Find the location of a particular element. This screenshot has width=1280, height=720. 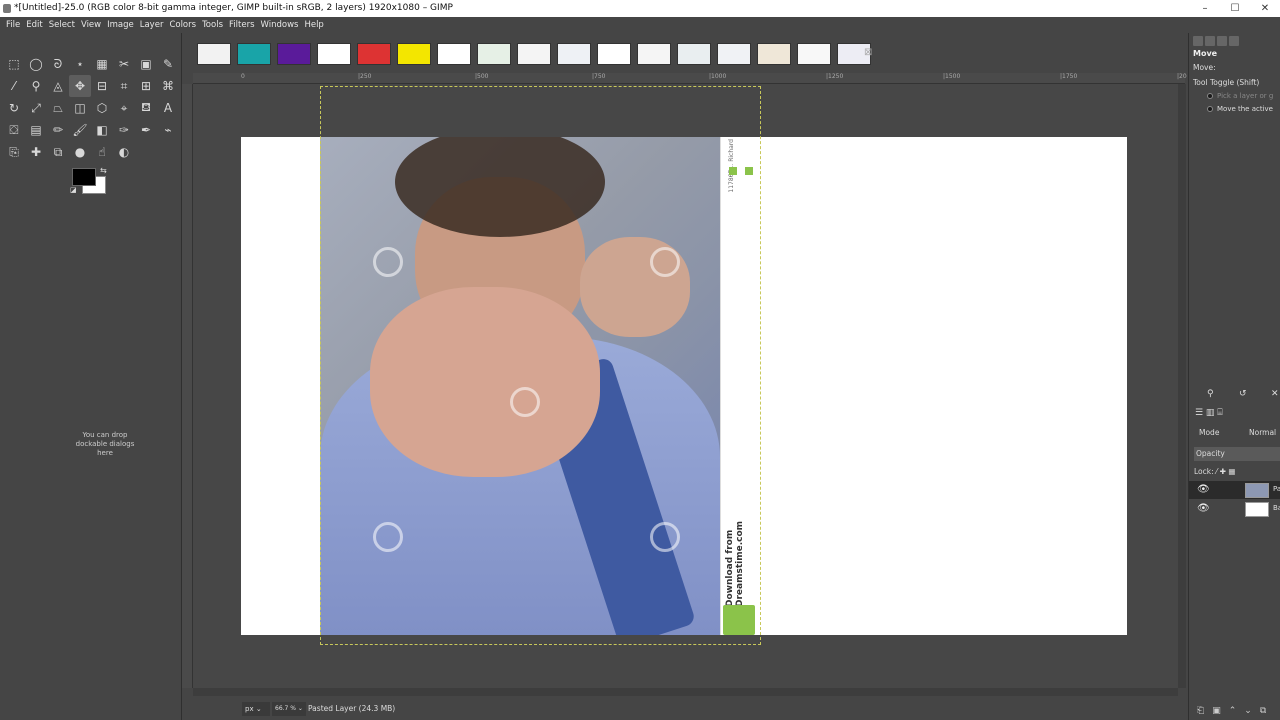

layer-name: Ba is located at coordinates (1276, 508).